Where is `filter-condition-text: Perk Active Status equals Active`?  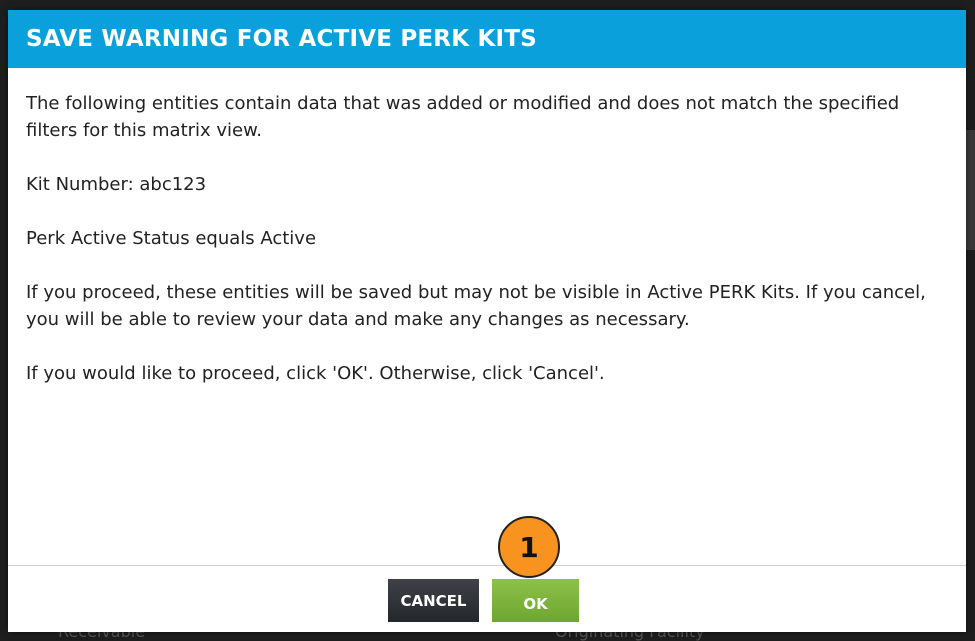 filter-condition-text: Perk Active Status equals Active is located at coordinates (171, 238).